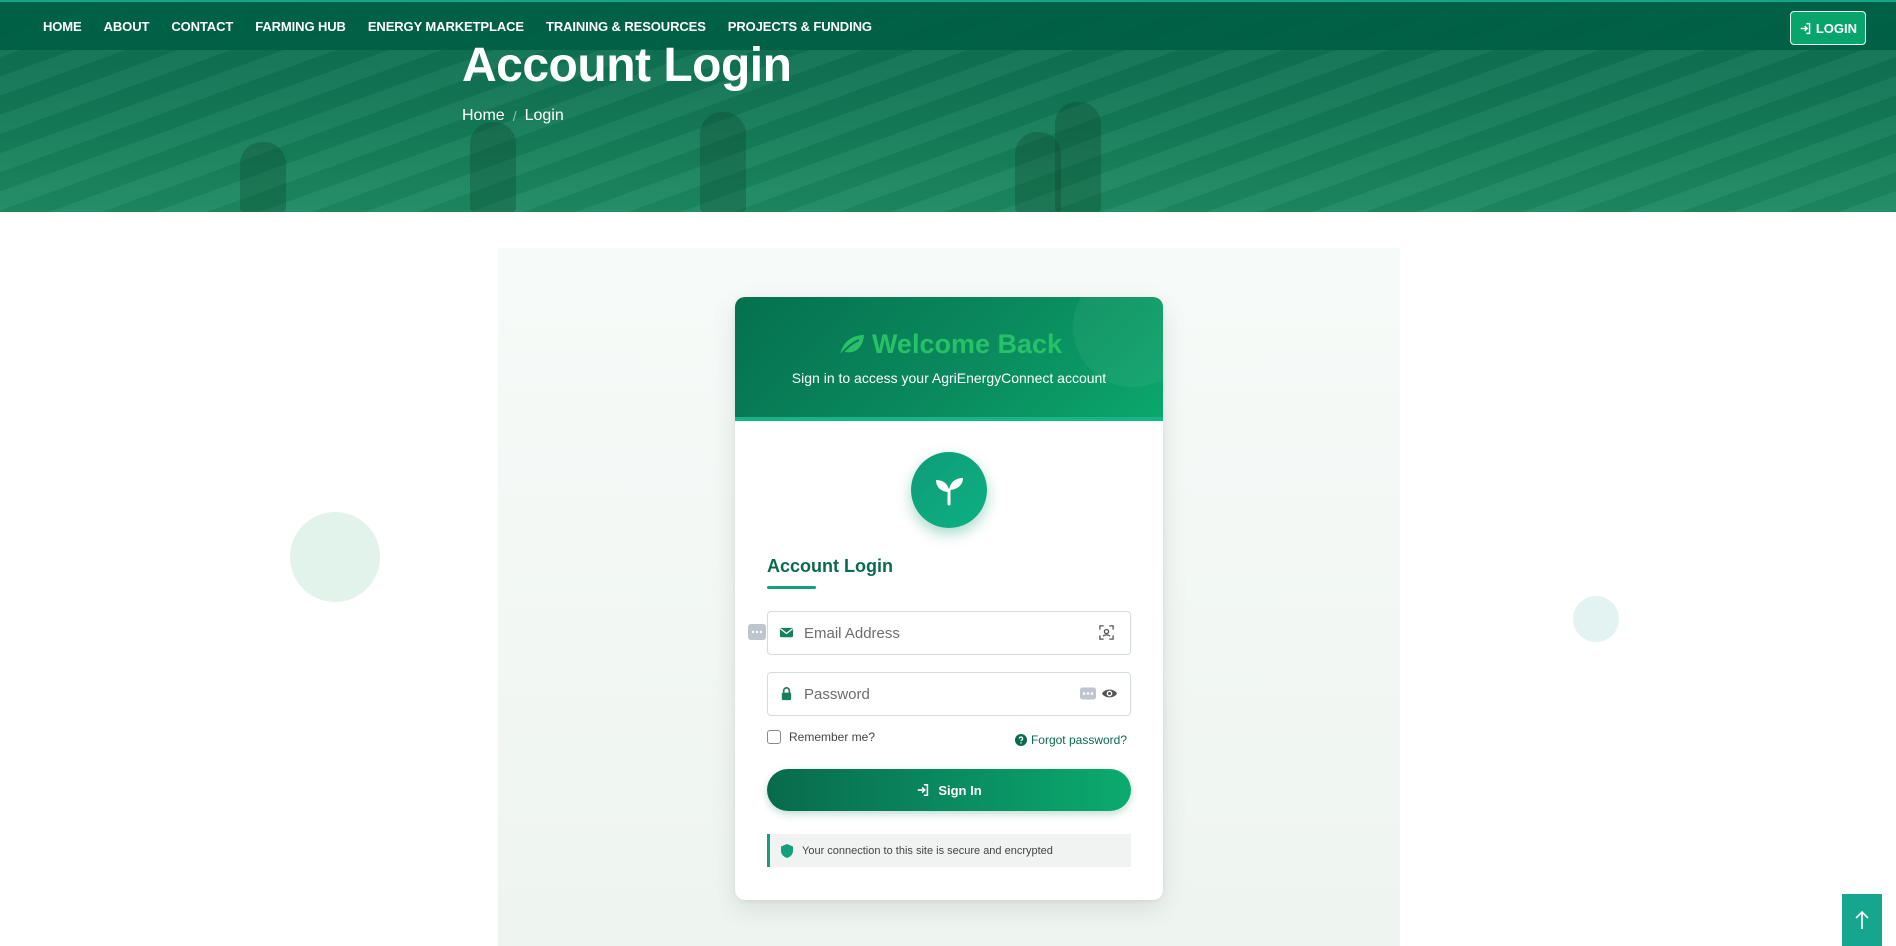  Describe the element at coordinates (483, 116) in the screenshot. I see `breadcrumb-home: Home` at that location.